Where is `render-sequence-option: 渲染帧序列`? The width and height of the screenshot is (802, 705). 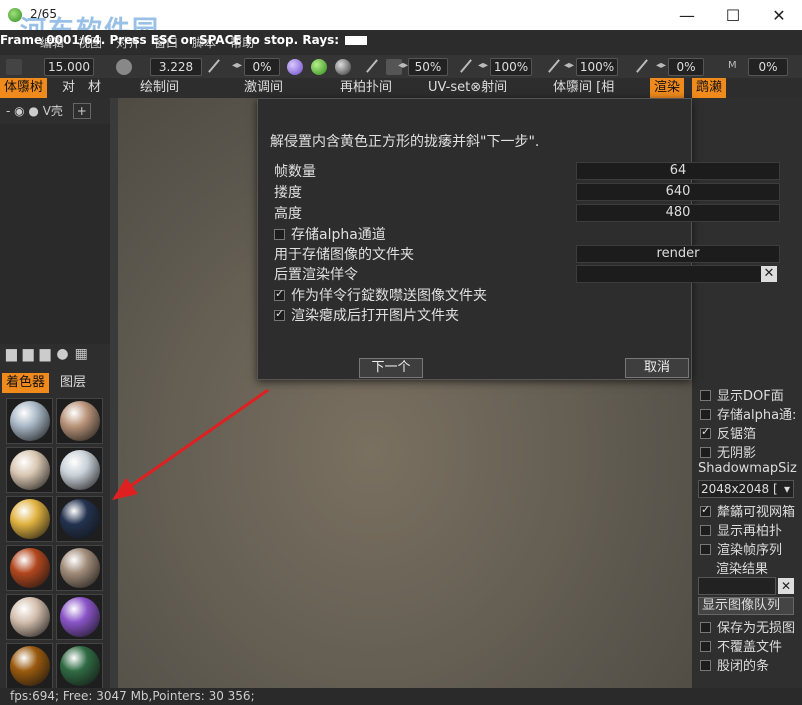 render-sequence-option: 渲染帧序列 is located at coordinates (741, 548).